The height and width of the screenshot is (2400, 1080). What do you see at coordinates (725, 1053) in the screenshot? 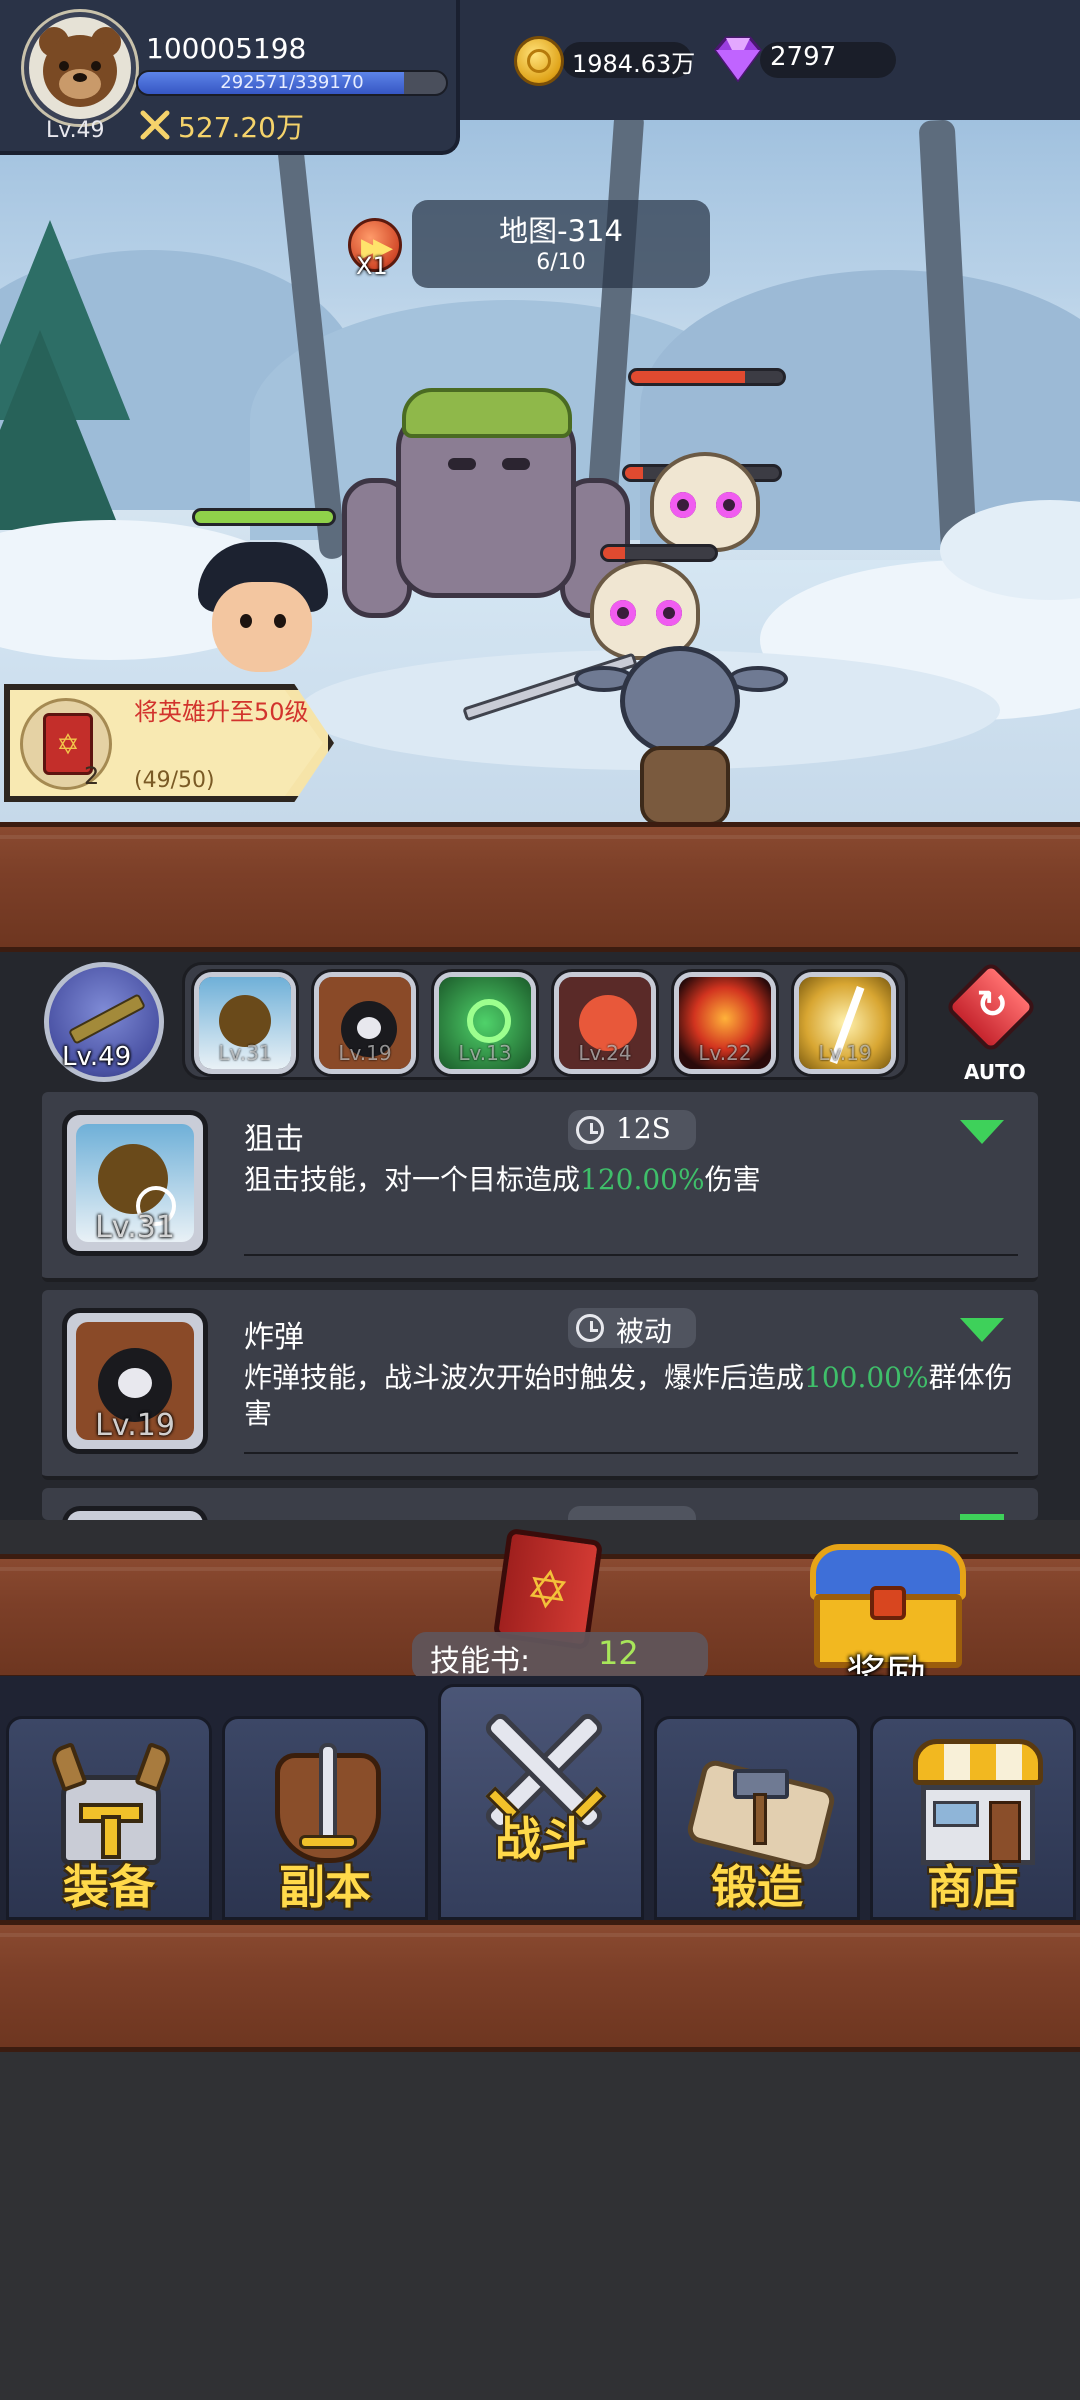
I see `slot-level: Lv.22` at bounding box center [725, 1053].